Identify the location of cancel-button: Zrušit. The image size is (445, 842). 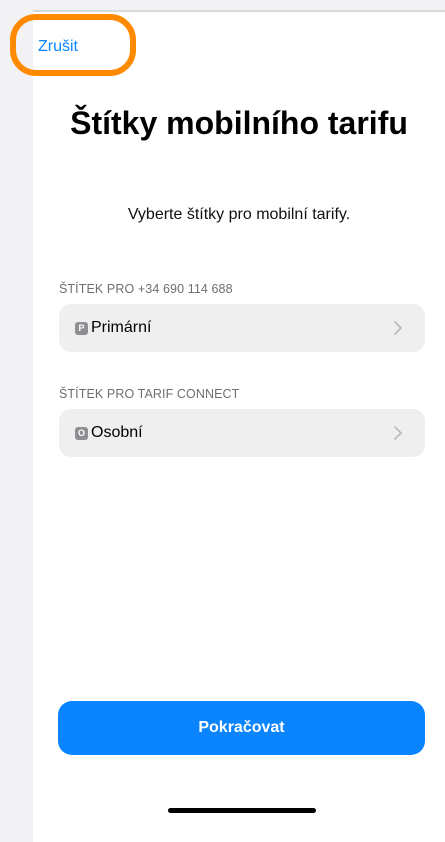
(58, 47).